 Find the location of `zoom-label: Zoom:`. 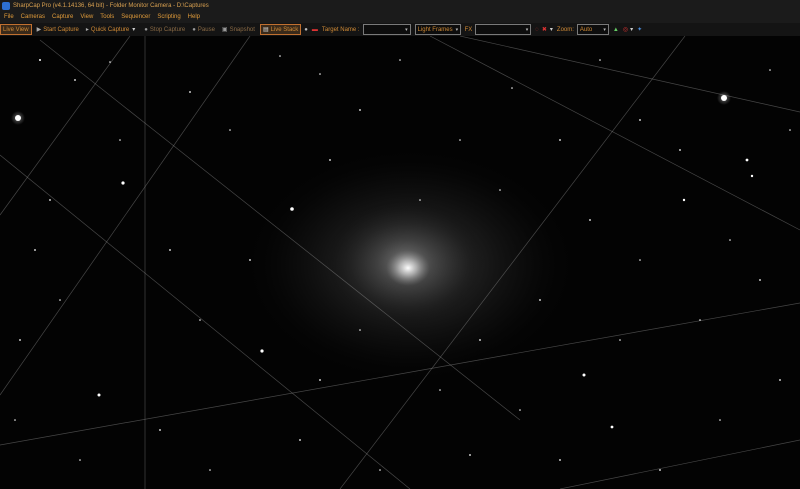

zoom-label: Zoom: is located at coordinates (565, 29).